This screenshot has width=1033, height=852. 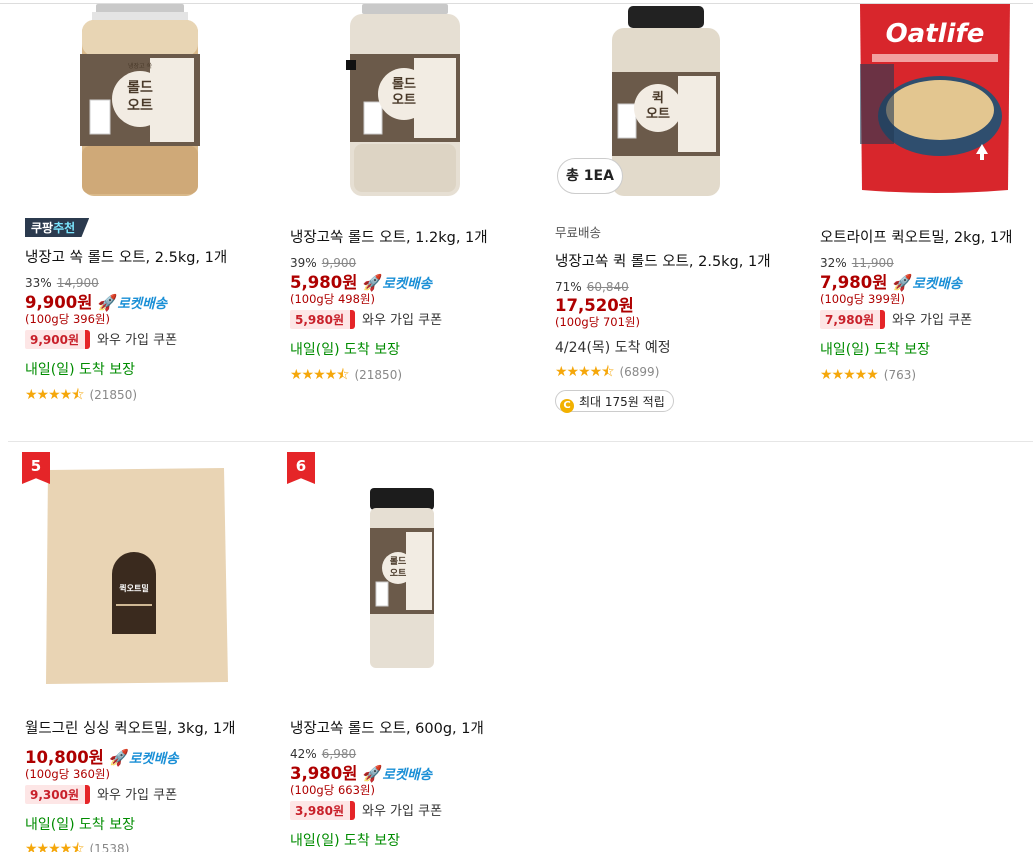 I want to click on coupon-price: 9,300원, so click(x=57, y=794).